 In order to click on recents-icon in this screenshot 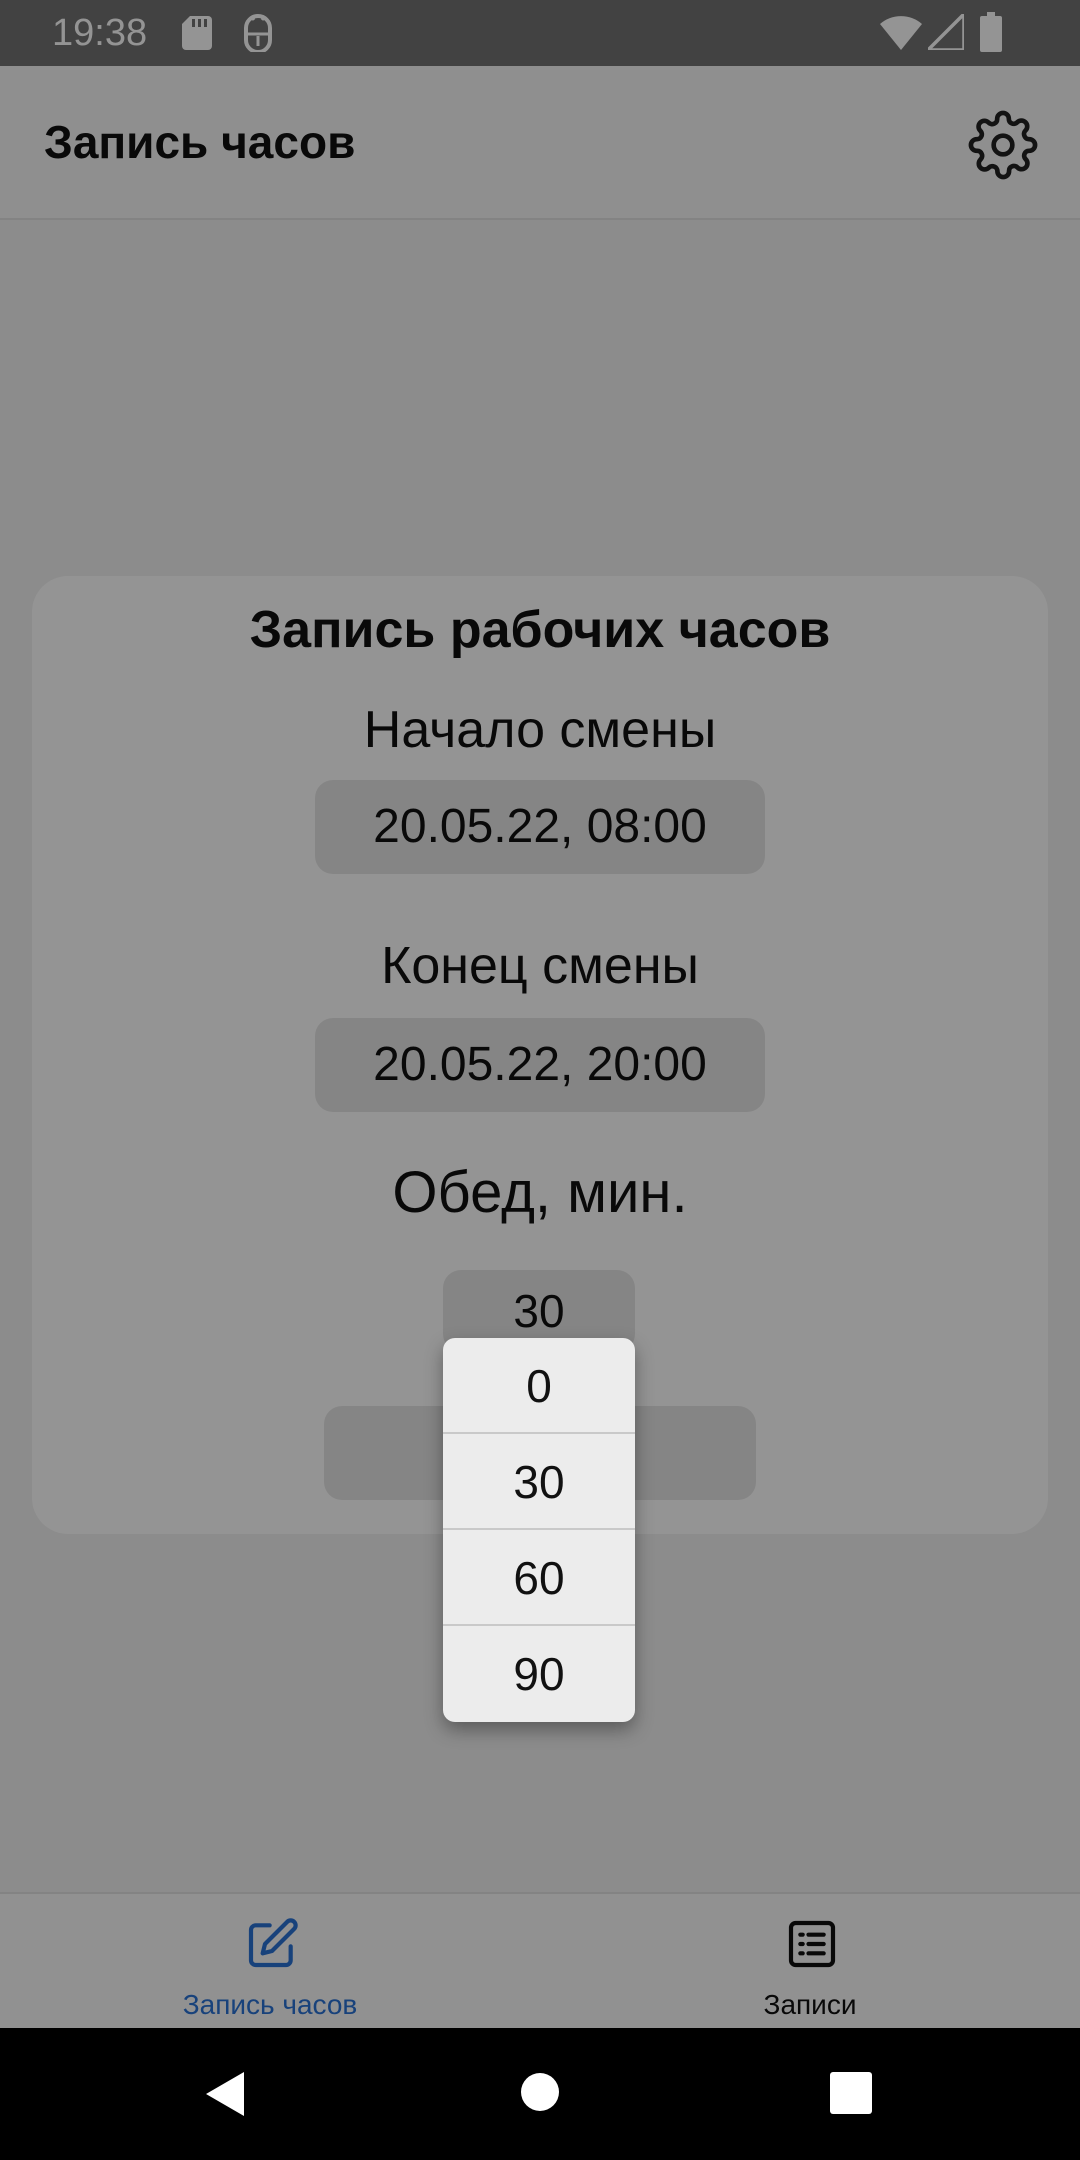, I will do `click(851, 2093)`.